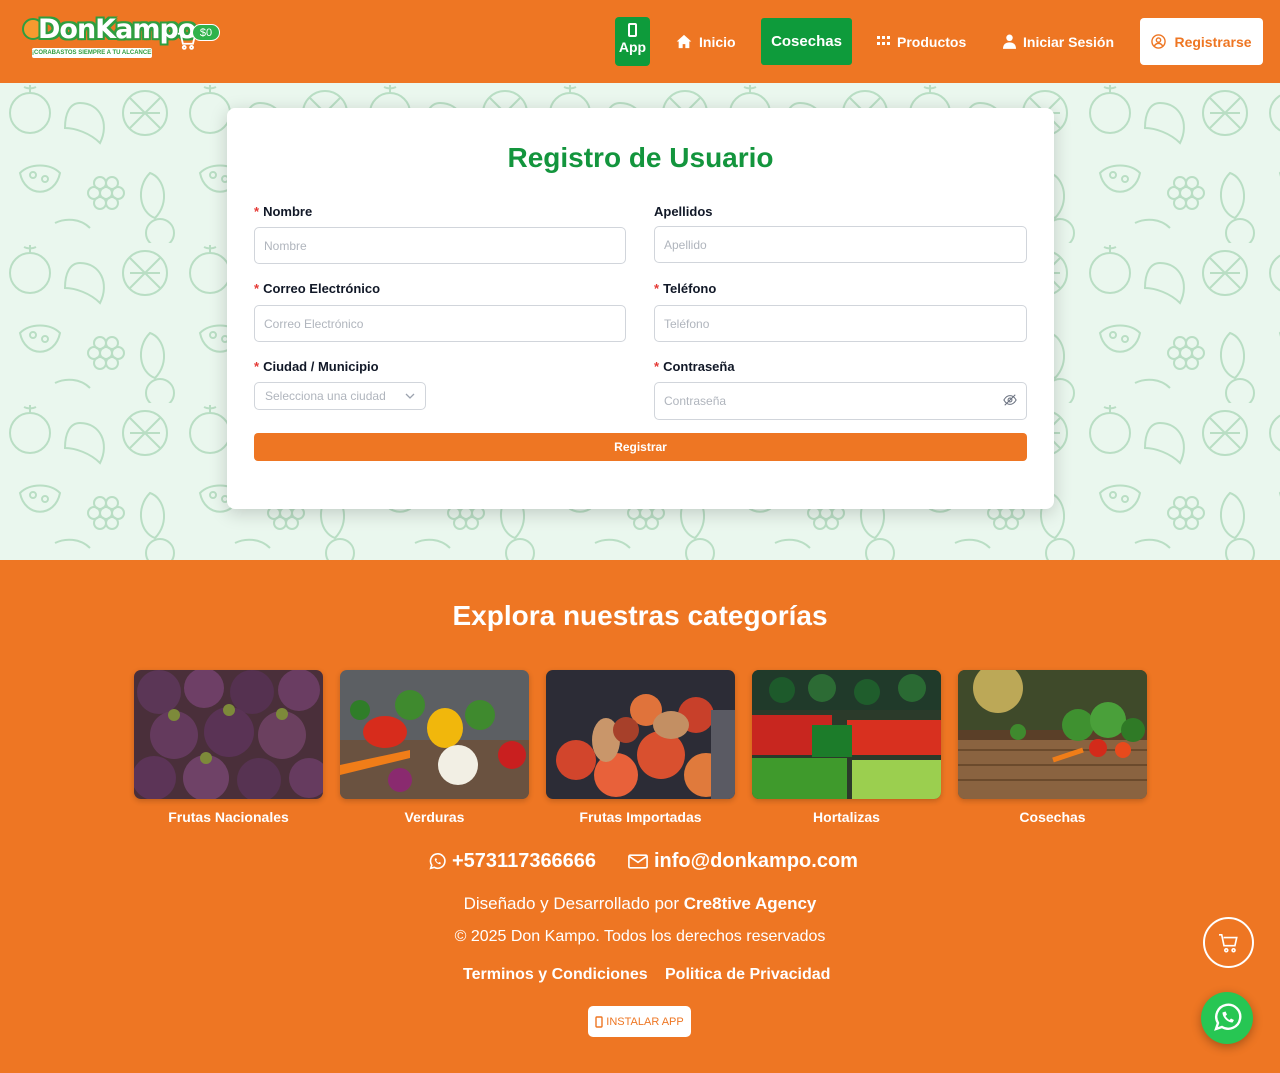 Image resolution: width=1280 pixels, height=1073 pixels. What do you see at coordinates (640, 157) in the screenshot?
I see `form-title: Registro de Usuario` at bounding box center [640, 157].